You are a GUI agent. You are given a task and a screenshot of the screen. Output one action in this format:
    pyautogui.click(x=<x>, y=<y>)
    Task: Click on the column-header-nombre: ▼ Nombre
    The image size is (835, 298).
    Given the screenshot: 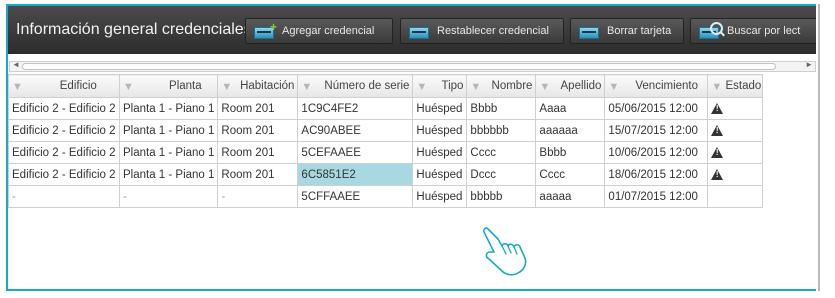 What is the action you would take?
    pyautogui.click(x=501, y=86)
    